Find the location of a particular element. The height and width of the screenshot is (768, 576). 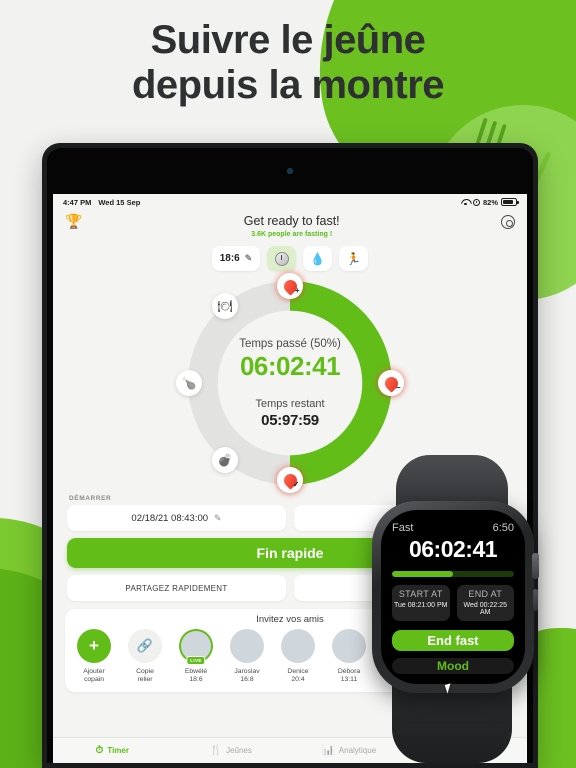

friend-name: Ebwélé is located at coordinates (196, 671).